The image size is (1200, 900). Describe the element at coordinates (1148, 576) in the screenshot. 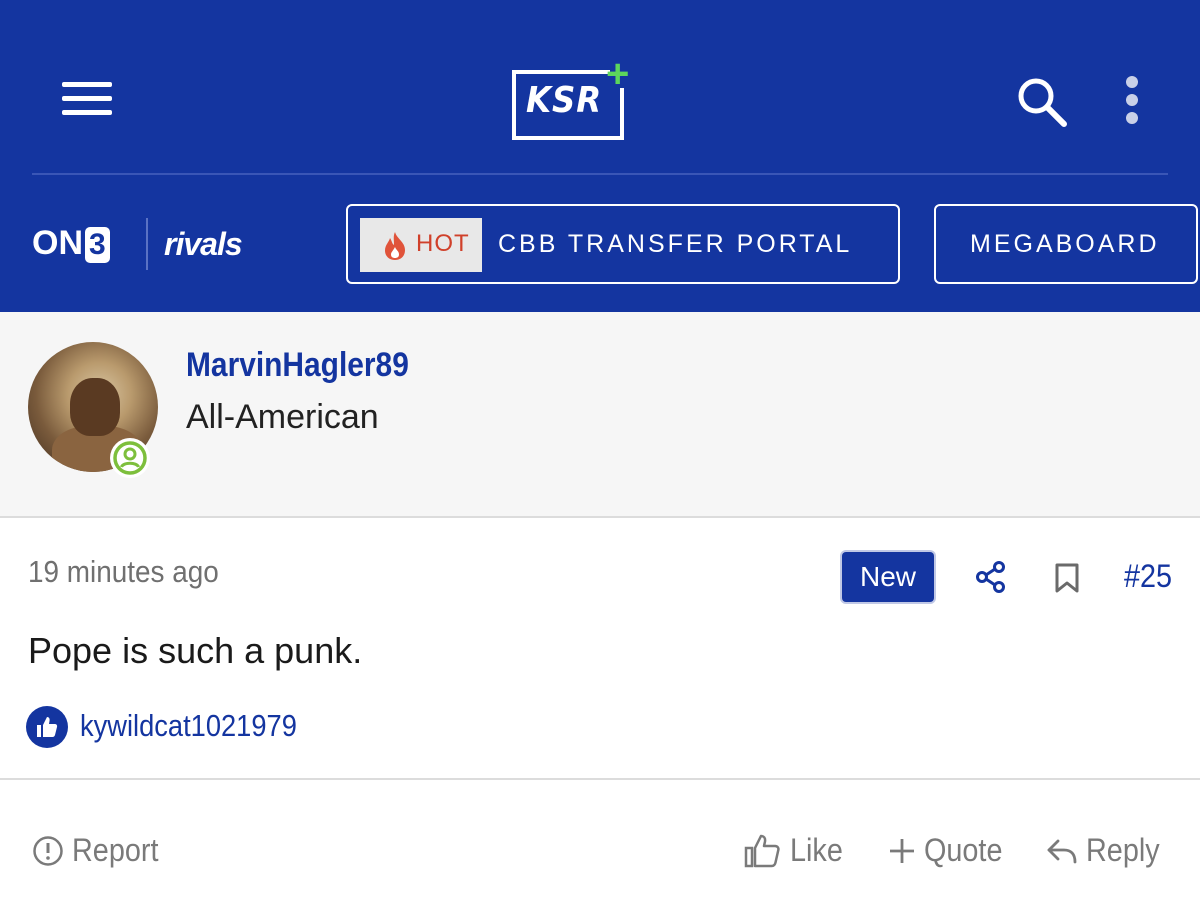

I see `post-number: #25` at that location.